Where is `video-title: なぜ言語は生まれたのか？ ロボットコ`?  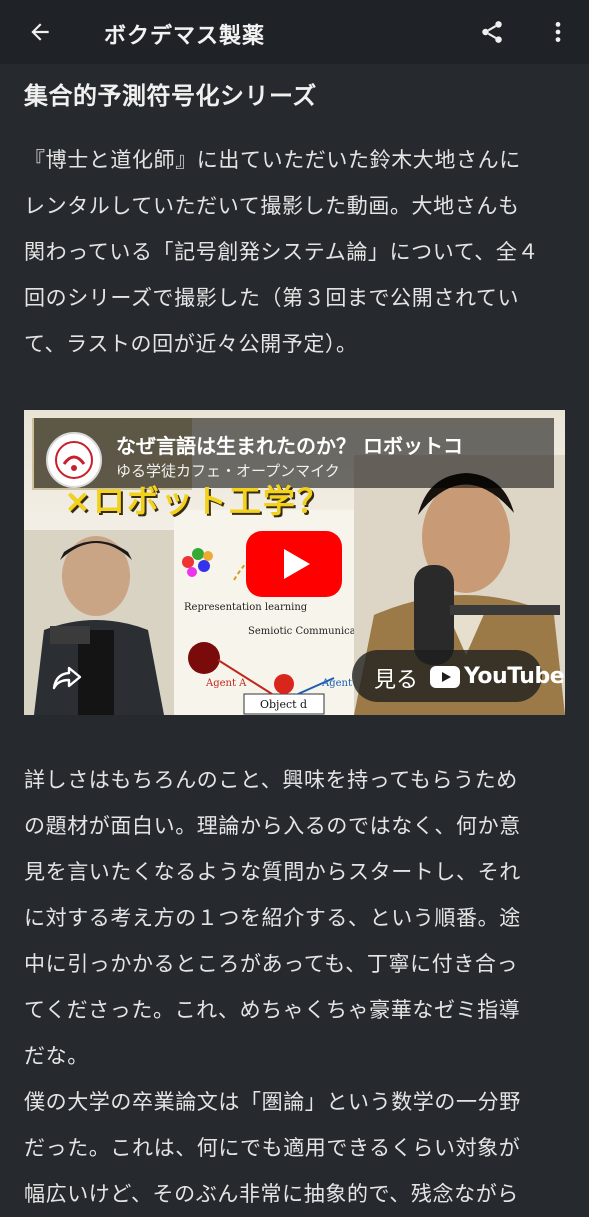
video-title: なぜ言語は生まれたのか？ ロボットコ is located at coordinates (289, 444).